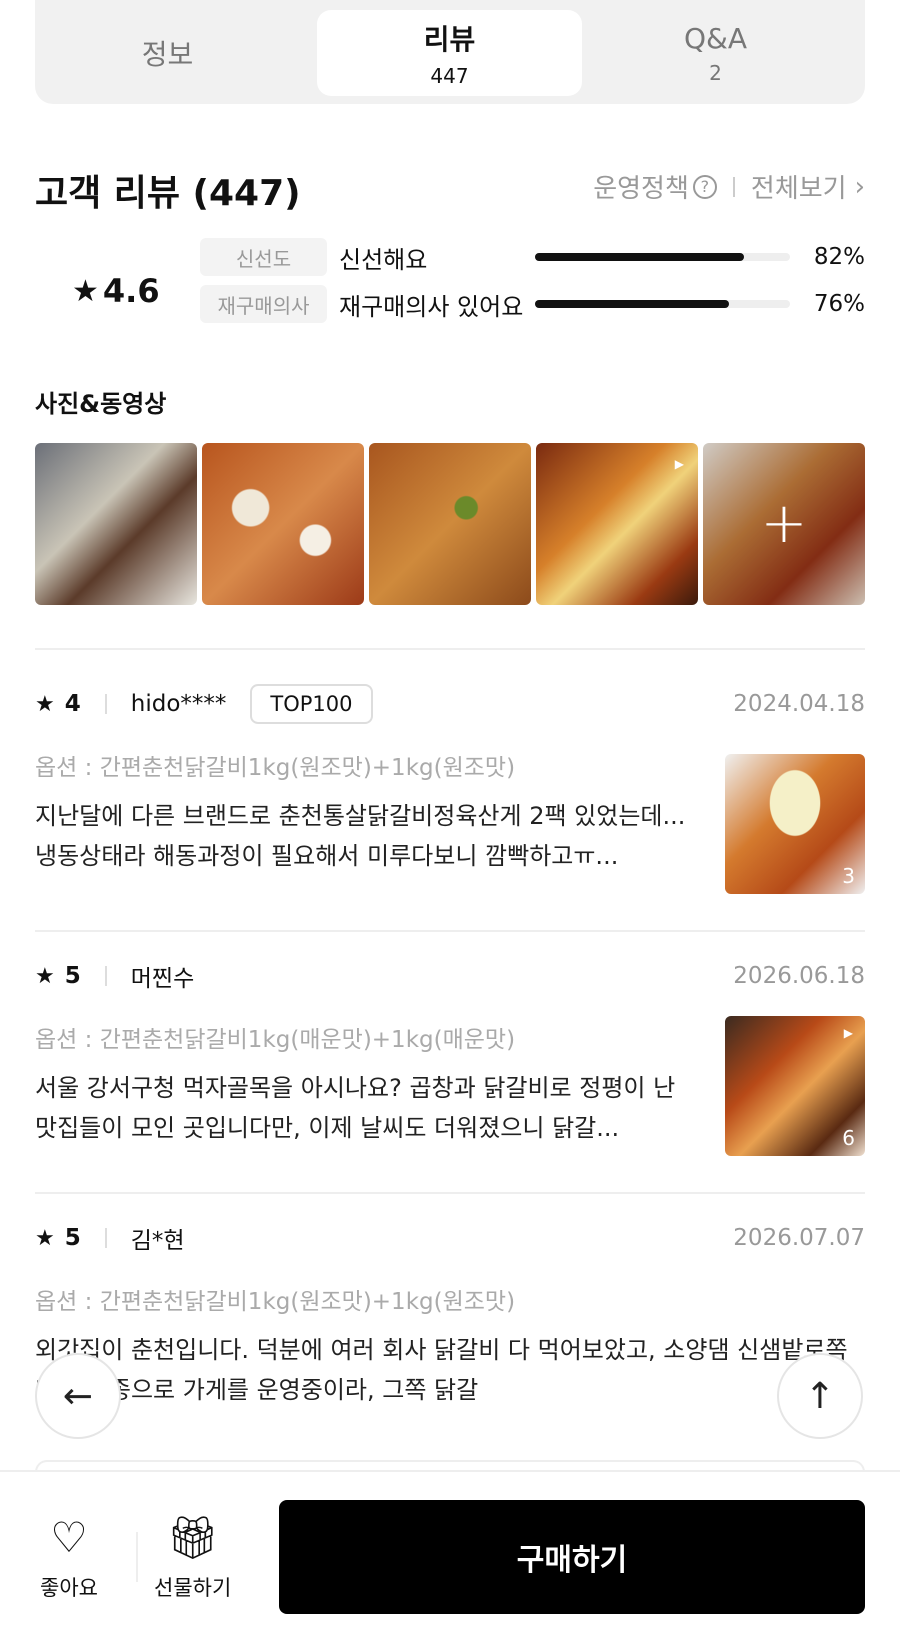 The height and width of the screenshot is (1638, 900). Describe the element at coordinates (178, 704) in the screenshot. I see `review-user: hido****` at that location.